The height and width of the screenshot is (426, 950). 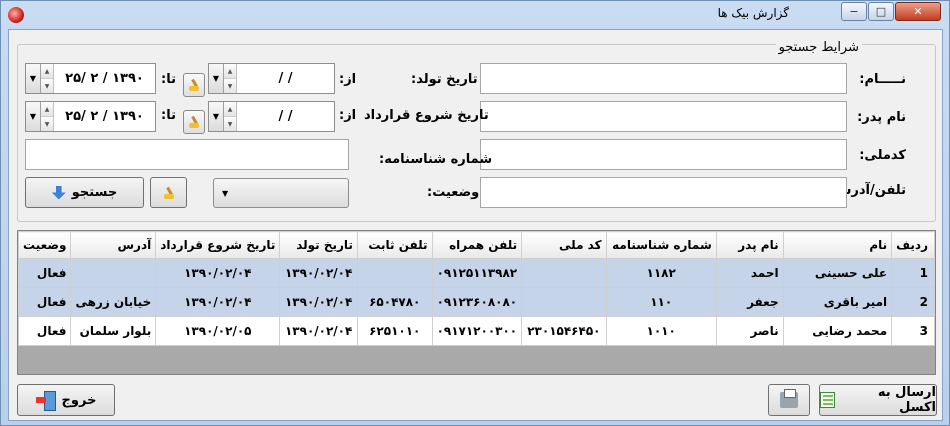 What do you see at coordinates (837, 302) in the screenshot?
I see `table-cell: امیر باقری` at bounding box center [837, 302].